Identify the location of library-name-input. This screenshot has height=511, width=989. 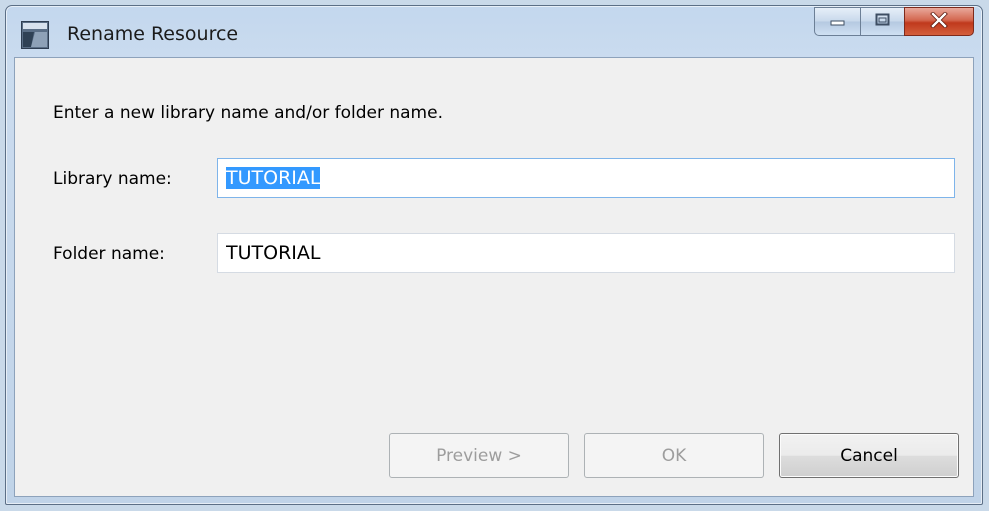
(586, 178).